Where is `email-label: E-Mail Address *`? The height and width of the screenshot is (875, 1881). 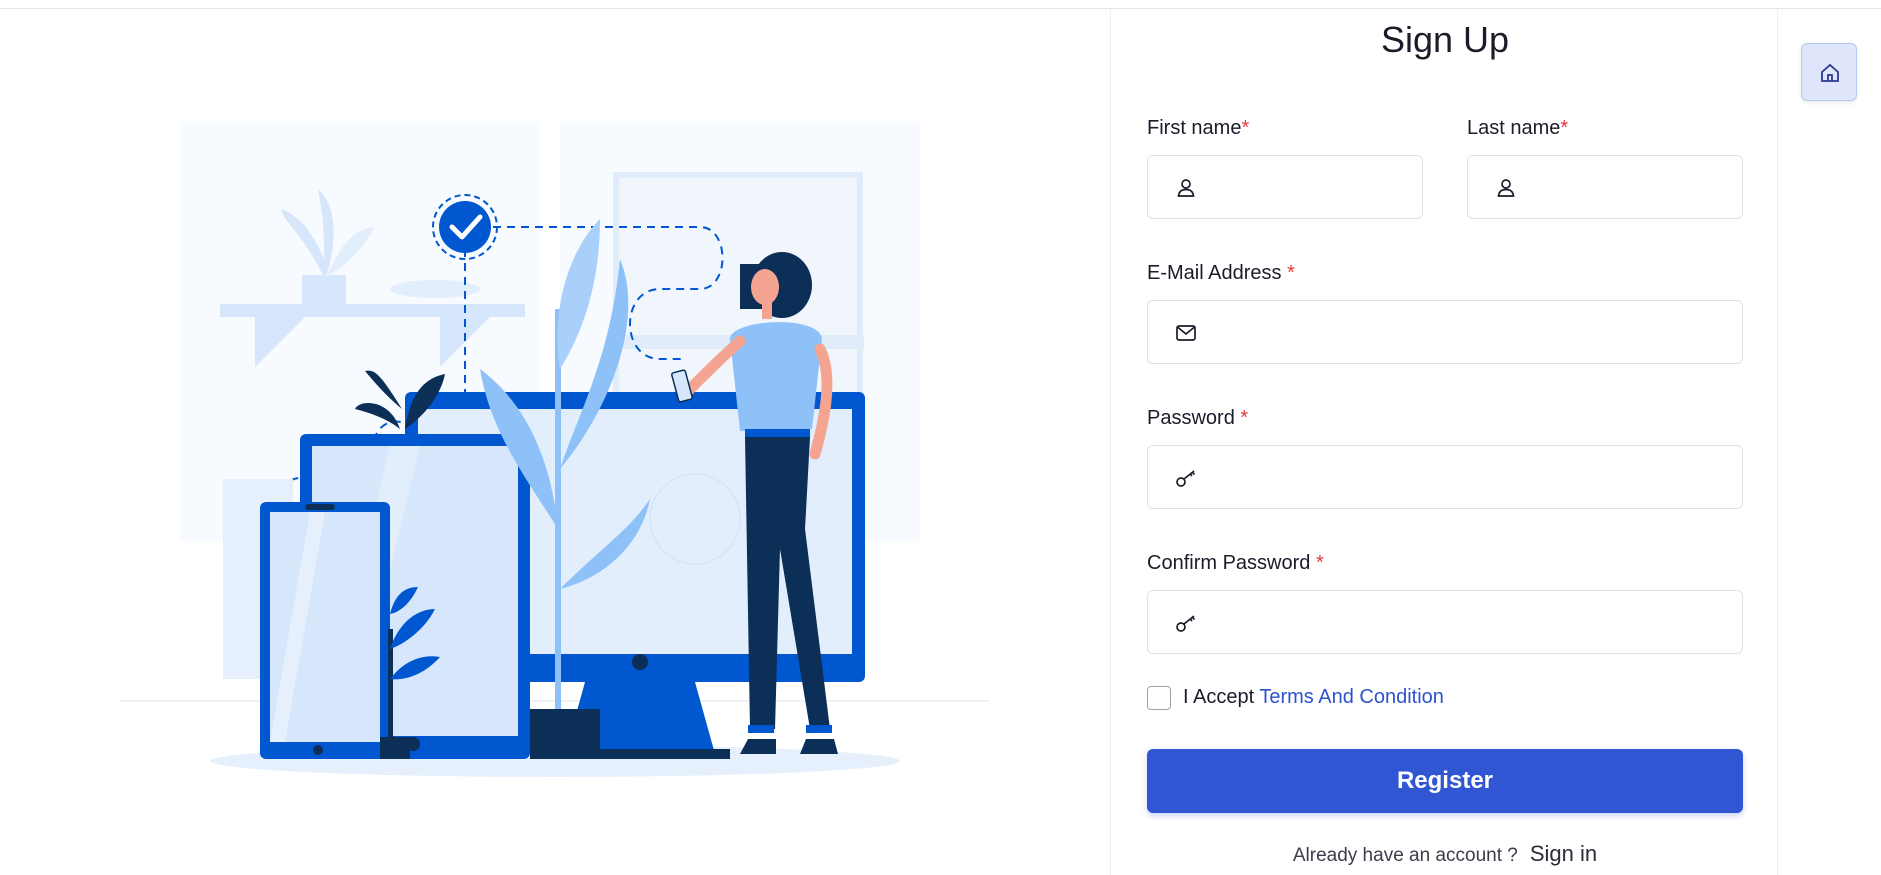 email-label: E-Mail Address * is located at coordinates (1221, 273).